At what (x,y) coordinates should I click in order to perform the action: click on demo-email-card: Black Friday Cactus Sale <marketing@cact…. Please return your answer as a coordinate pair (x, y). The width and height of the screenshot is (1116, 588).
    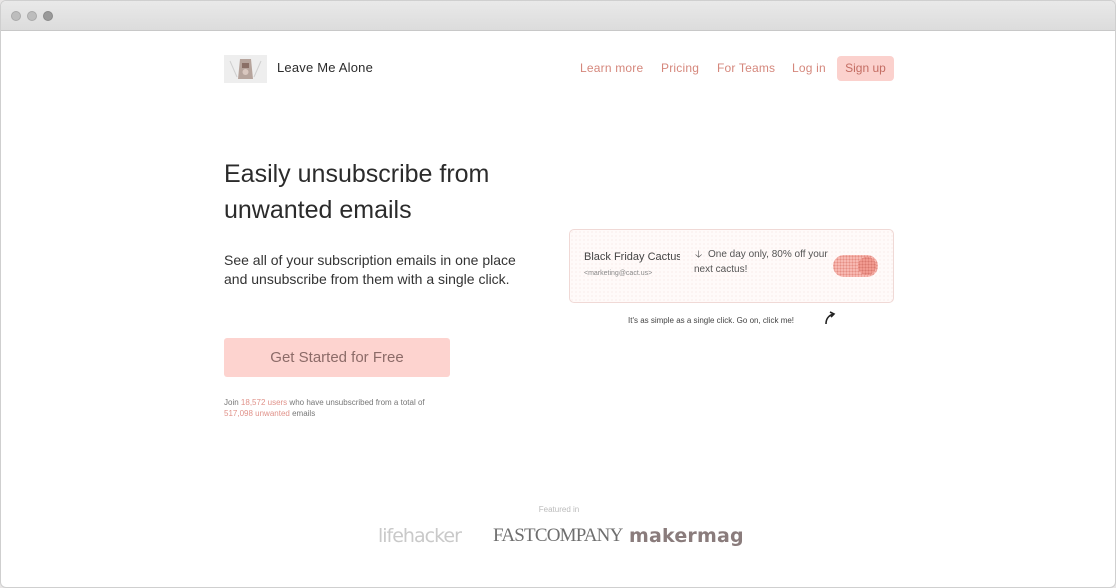
    Looking at the image, I should click on (731, 266).